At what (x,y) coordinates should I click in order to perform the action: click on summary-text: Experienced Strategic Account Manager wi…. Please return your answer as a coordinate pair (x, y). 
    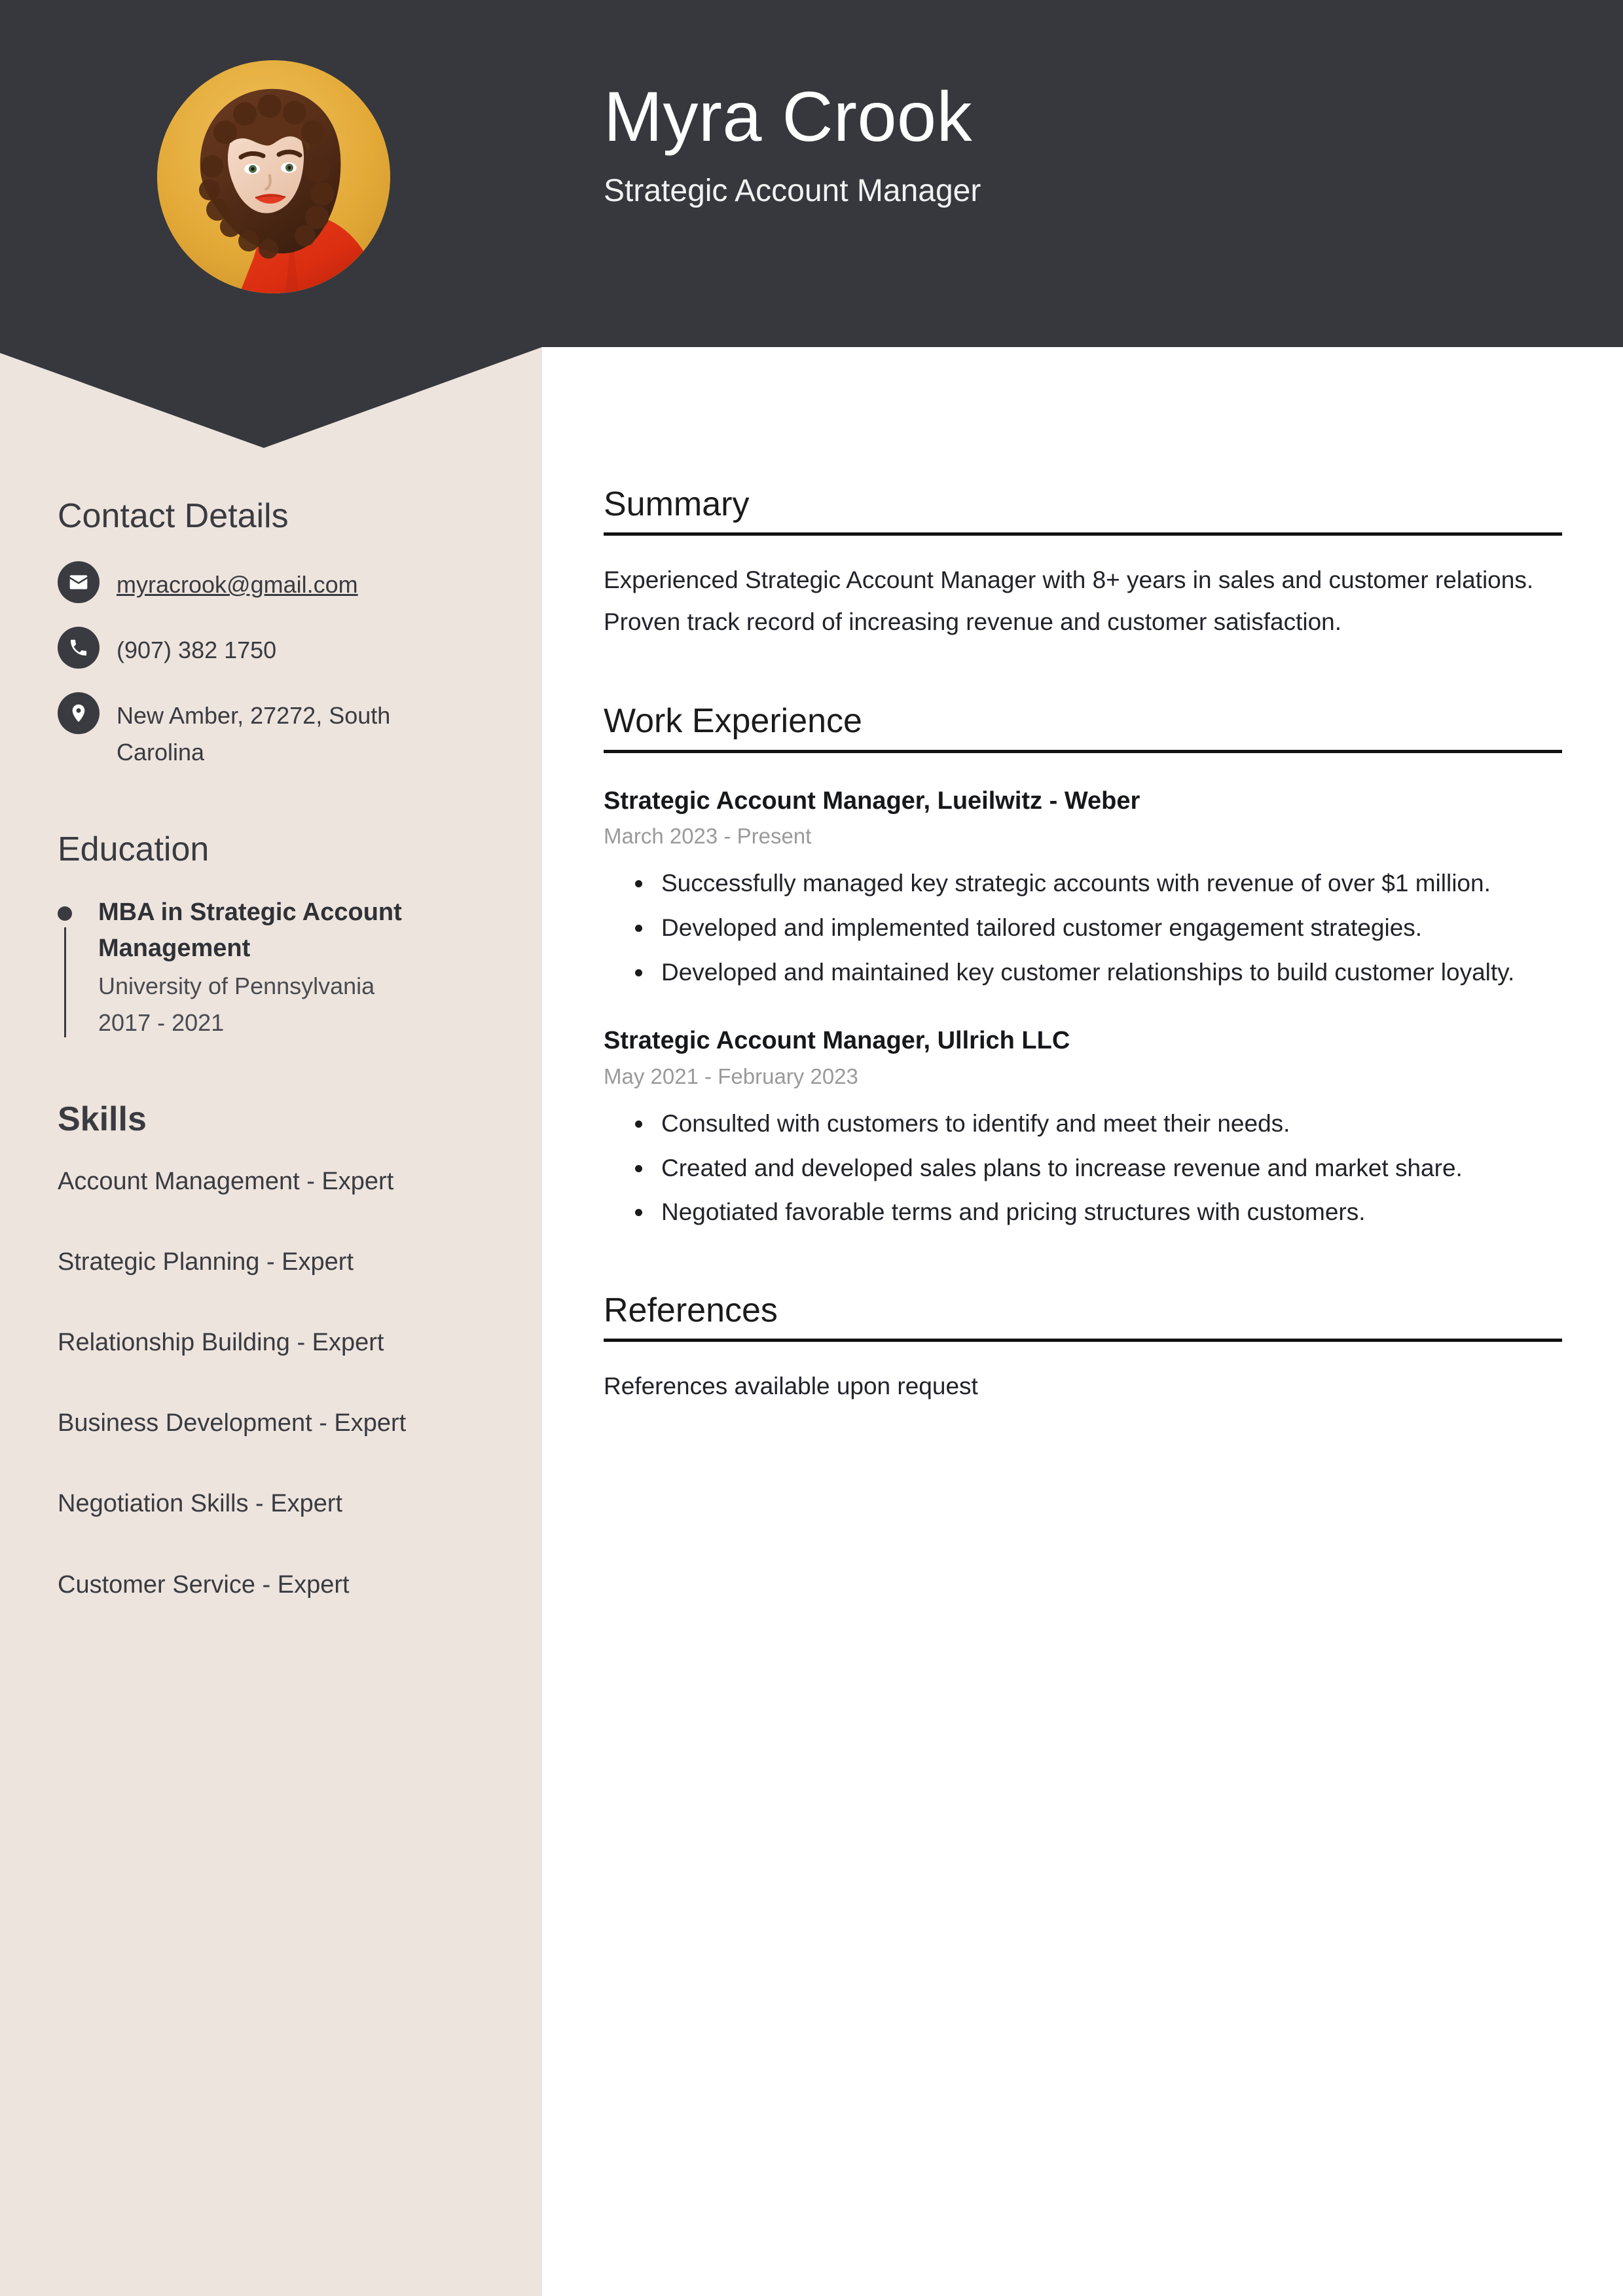
    Looking at the image, I should click on (1069, 600).